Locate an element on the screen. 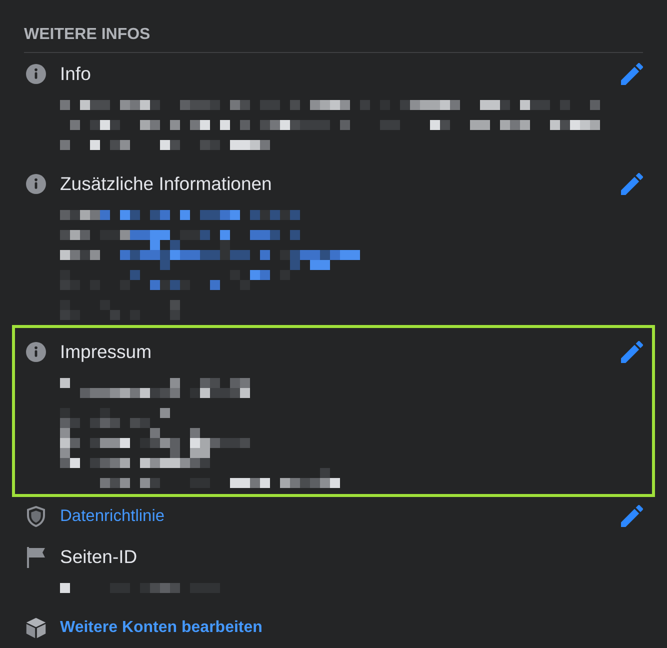 The width and height of the screenshot is (667, 648). section-title: Impressum is located at coordinates (106, 352).